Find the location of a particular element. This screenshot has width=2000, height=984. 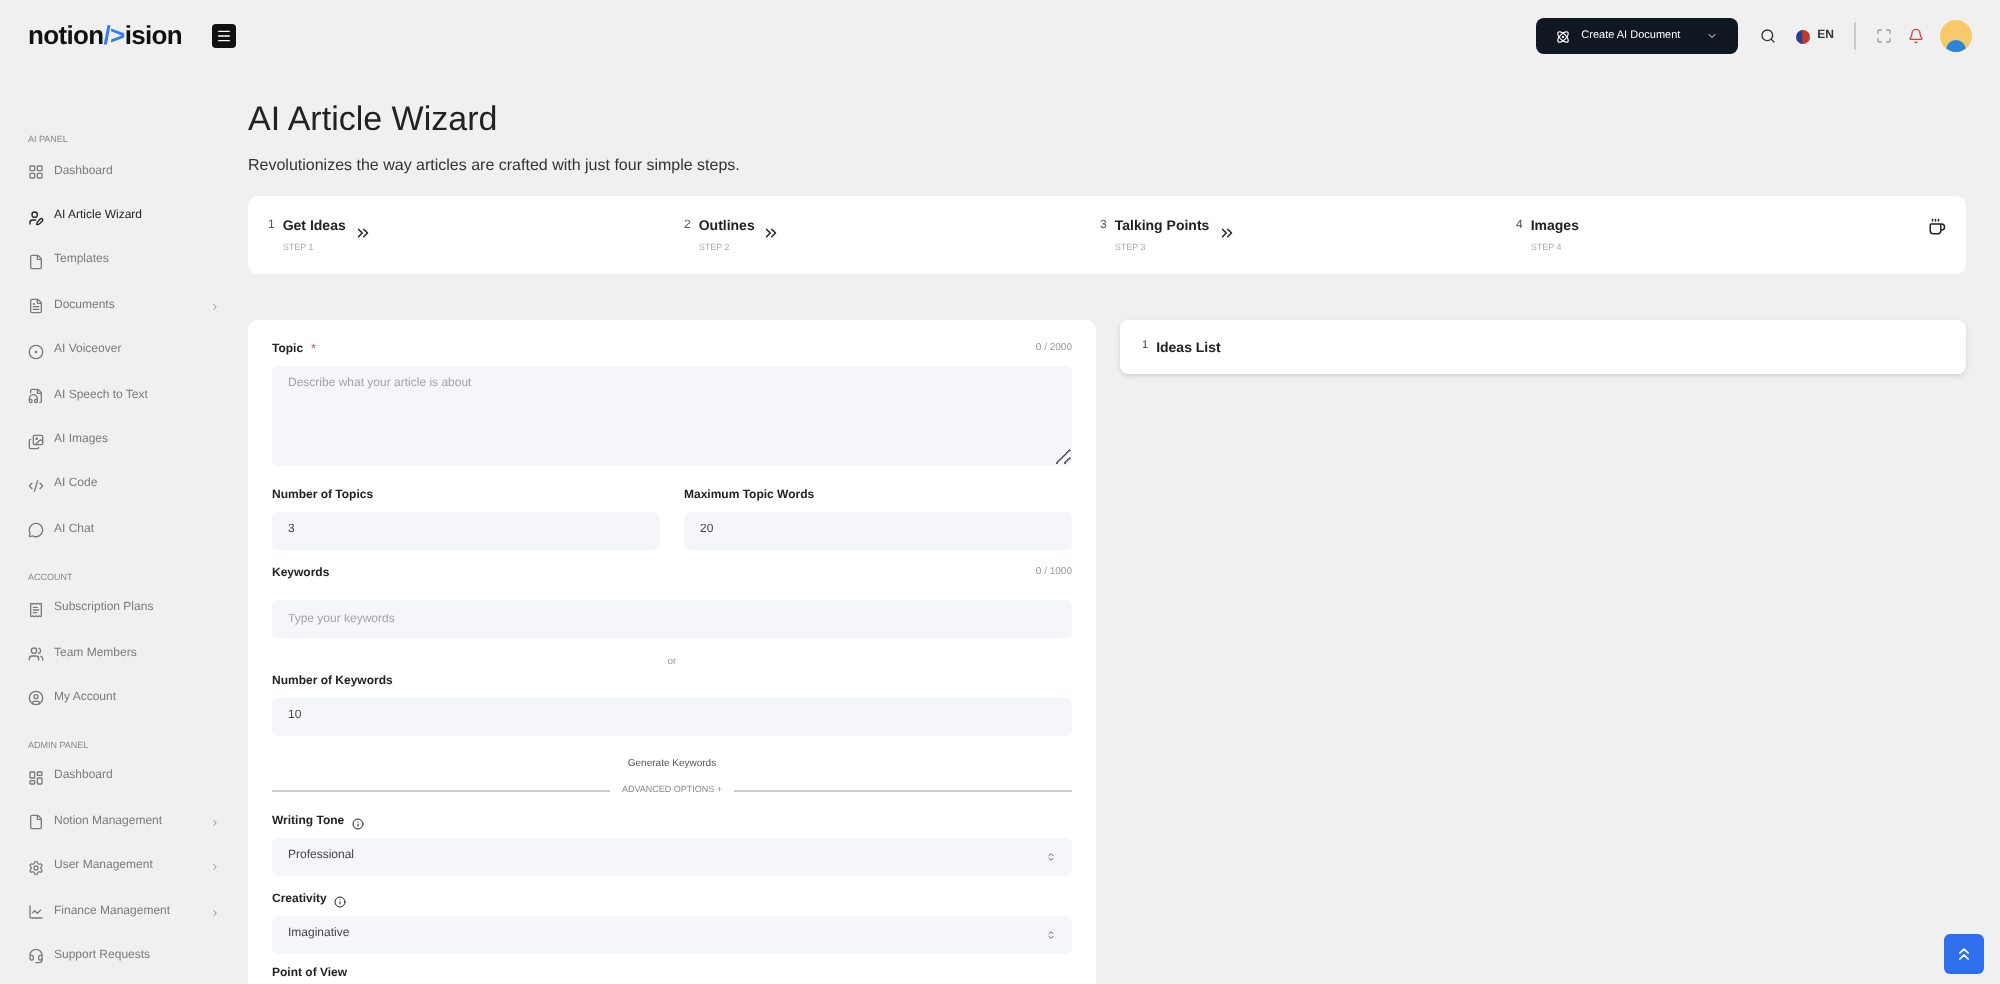

receipt-icon is located at coordinates (36, 609).